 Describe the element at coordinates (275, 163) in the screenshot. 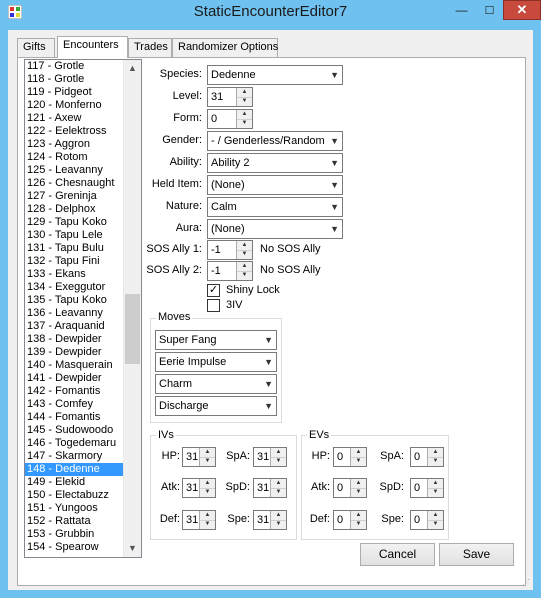

I see `ability-dropdown: Ability 2 ▼` at that location.